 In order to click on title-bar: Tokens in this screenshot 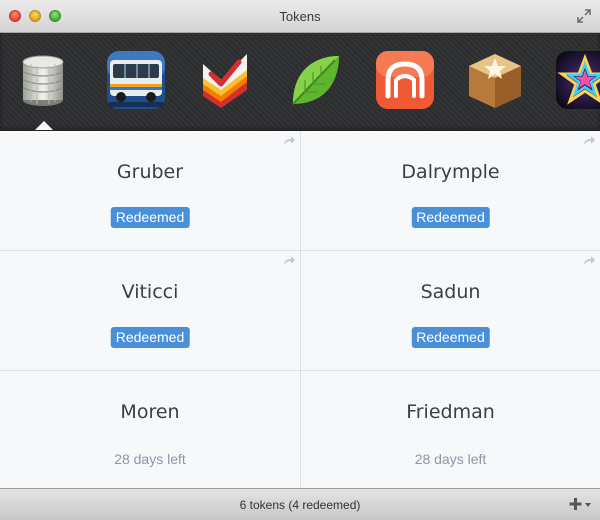, I will do `click(300, 16)`.